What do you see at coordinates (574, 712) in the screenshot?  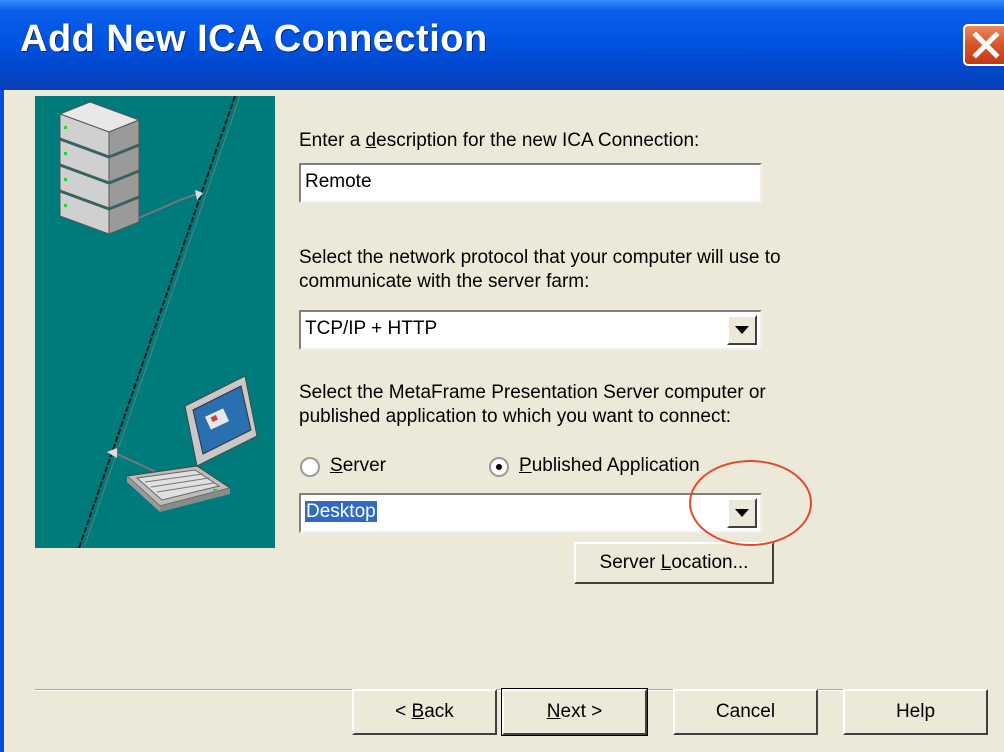 I see `next-button: Next >` at bounding box center [574, 712].